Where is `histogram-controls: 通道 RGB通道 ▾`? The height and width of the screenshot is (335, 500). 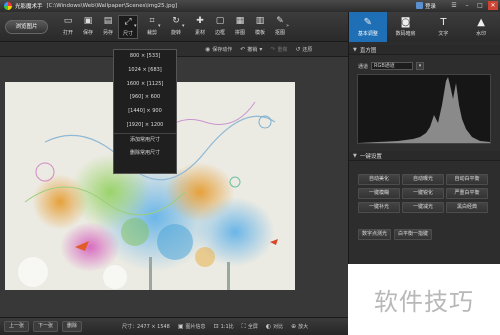
histogram-controls: 通道 RGB通道 ▾ is located at coordinates (391, 66).